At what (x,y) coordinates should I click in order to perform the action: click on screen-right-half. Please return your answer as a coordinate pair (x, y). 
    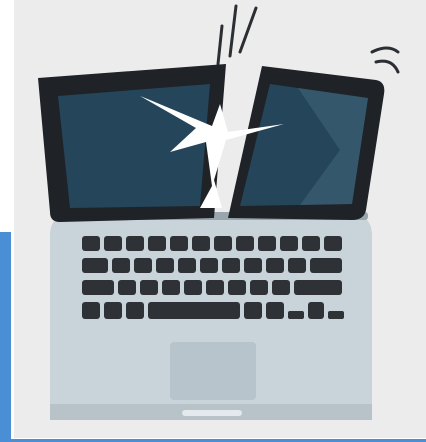
    Looking at the image, I should click on (306, 143).